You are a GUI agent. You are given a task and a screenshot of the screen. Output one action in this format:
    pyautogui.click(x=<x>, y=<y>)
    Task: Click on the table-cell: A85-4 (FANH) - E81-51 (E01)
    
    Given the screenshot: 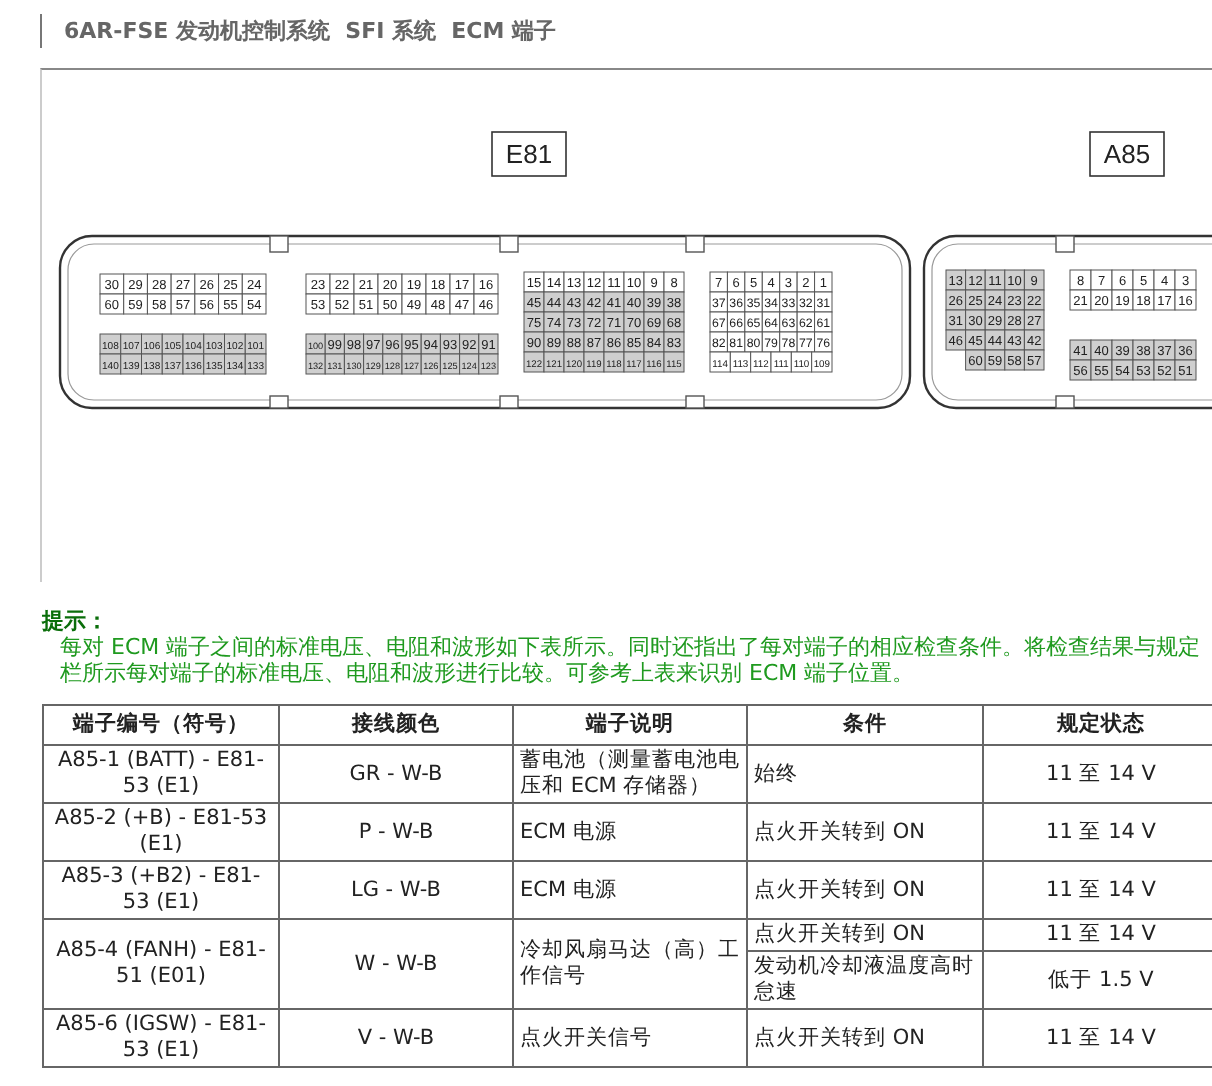 What is the action you would take?
    pyautogui.click(x=161, y=964)
    